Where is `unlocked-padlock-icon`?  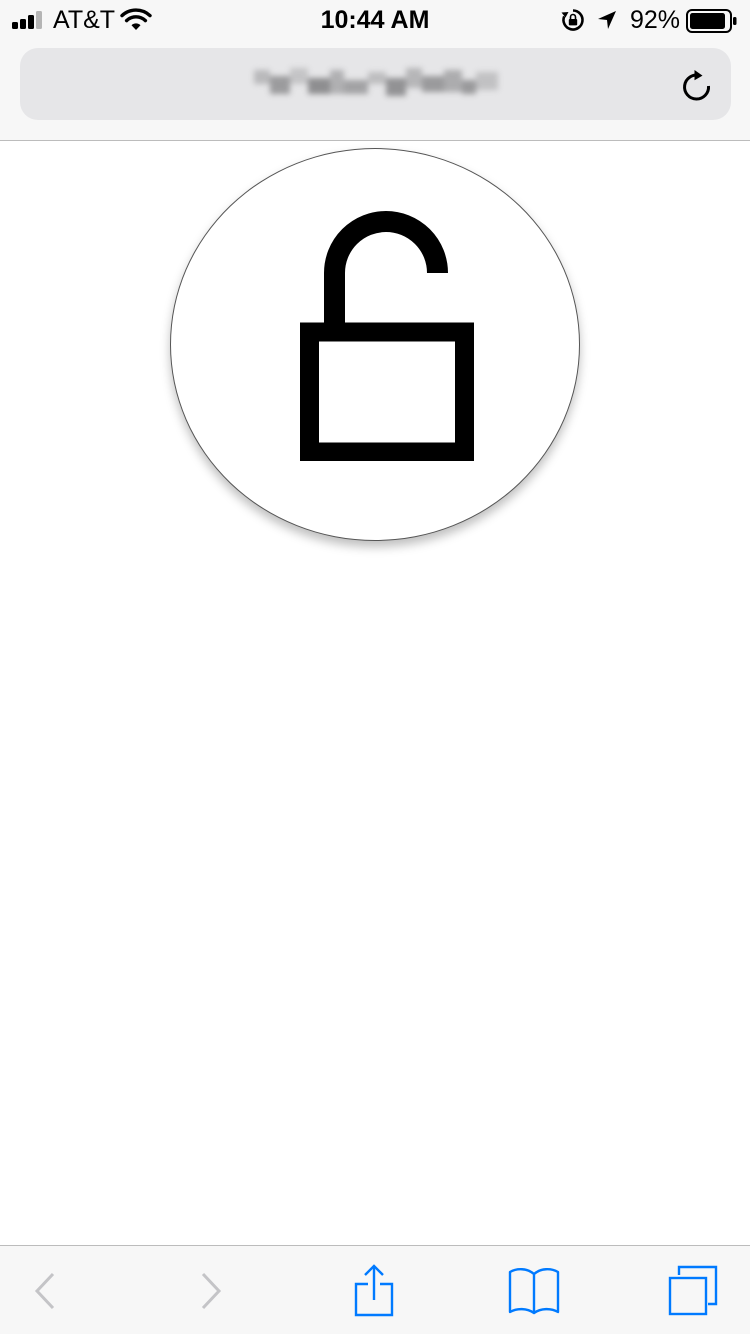 unlocked-padlock-icon is located at coordinates (387, 336).